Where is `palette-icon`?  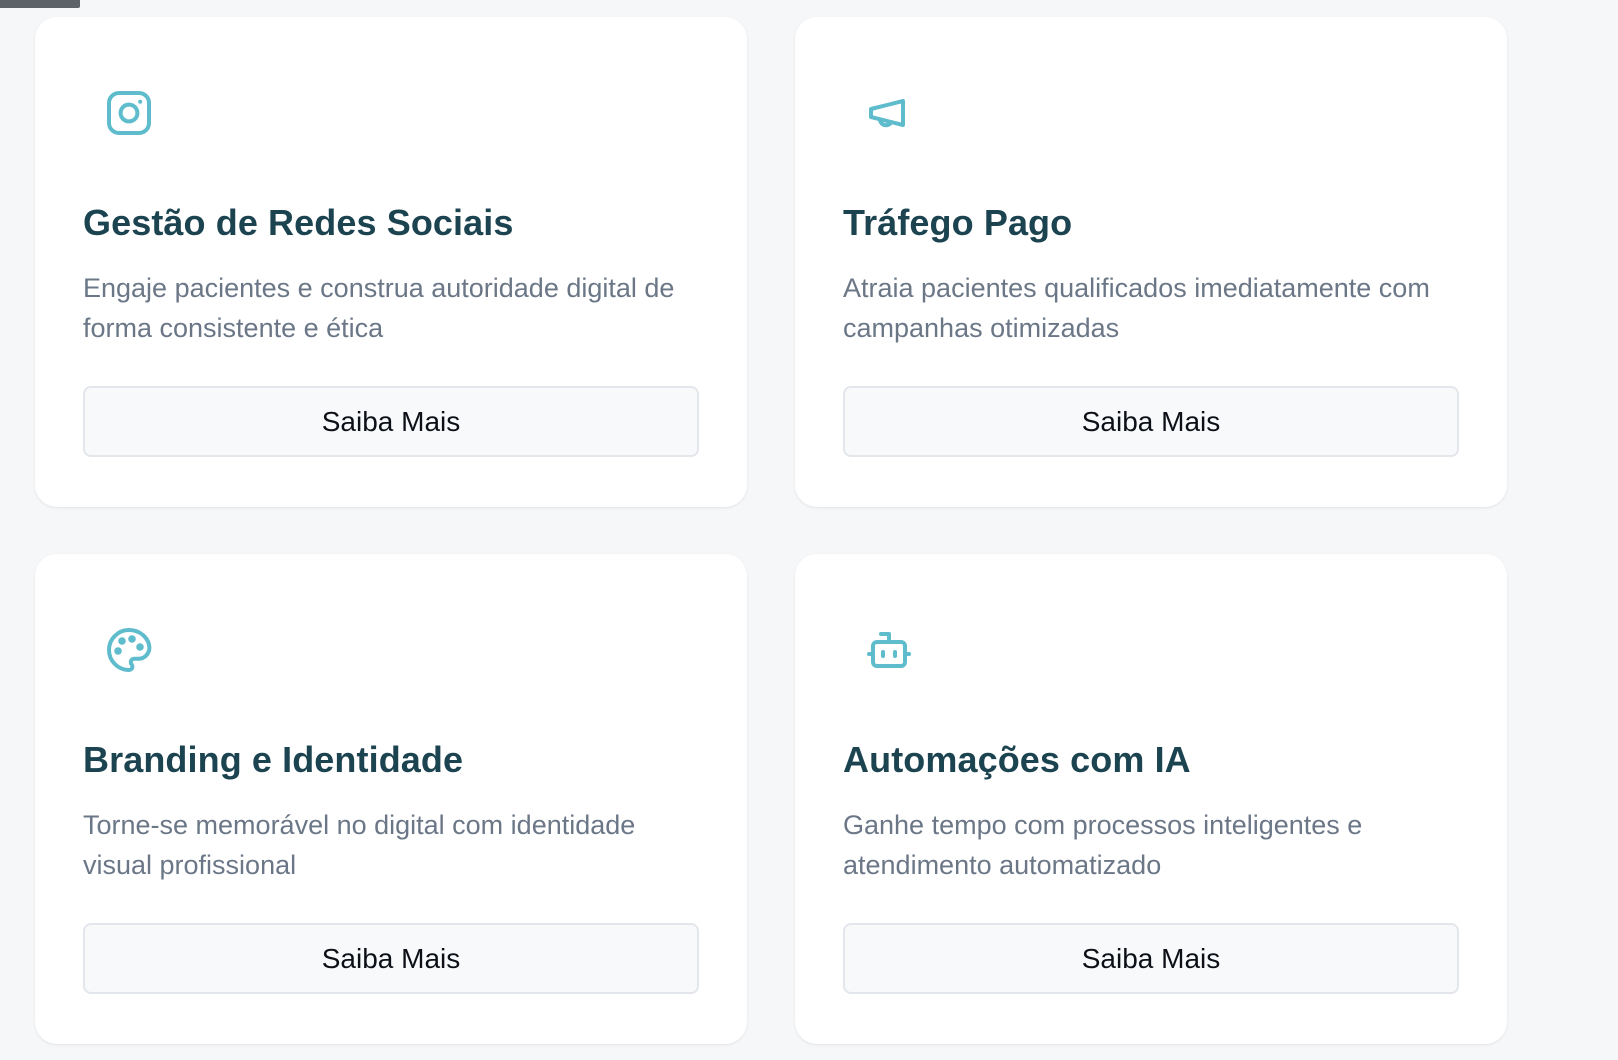
palette-icon is located at coordinates (129, 650).